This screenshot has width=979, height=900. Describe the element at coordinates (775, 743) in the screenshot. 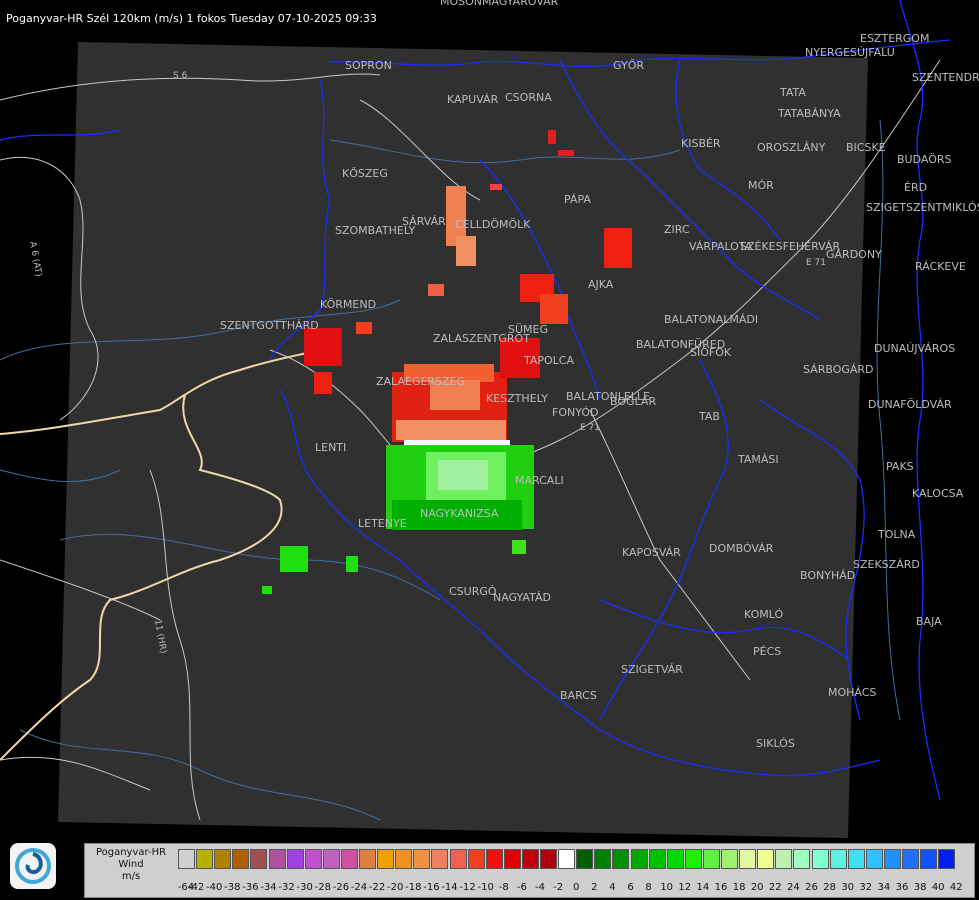

I see `city-label: SIKLÓS` at that location.